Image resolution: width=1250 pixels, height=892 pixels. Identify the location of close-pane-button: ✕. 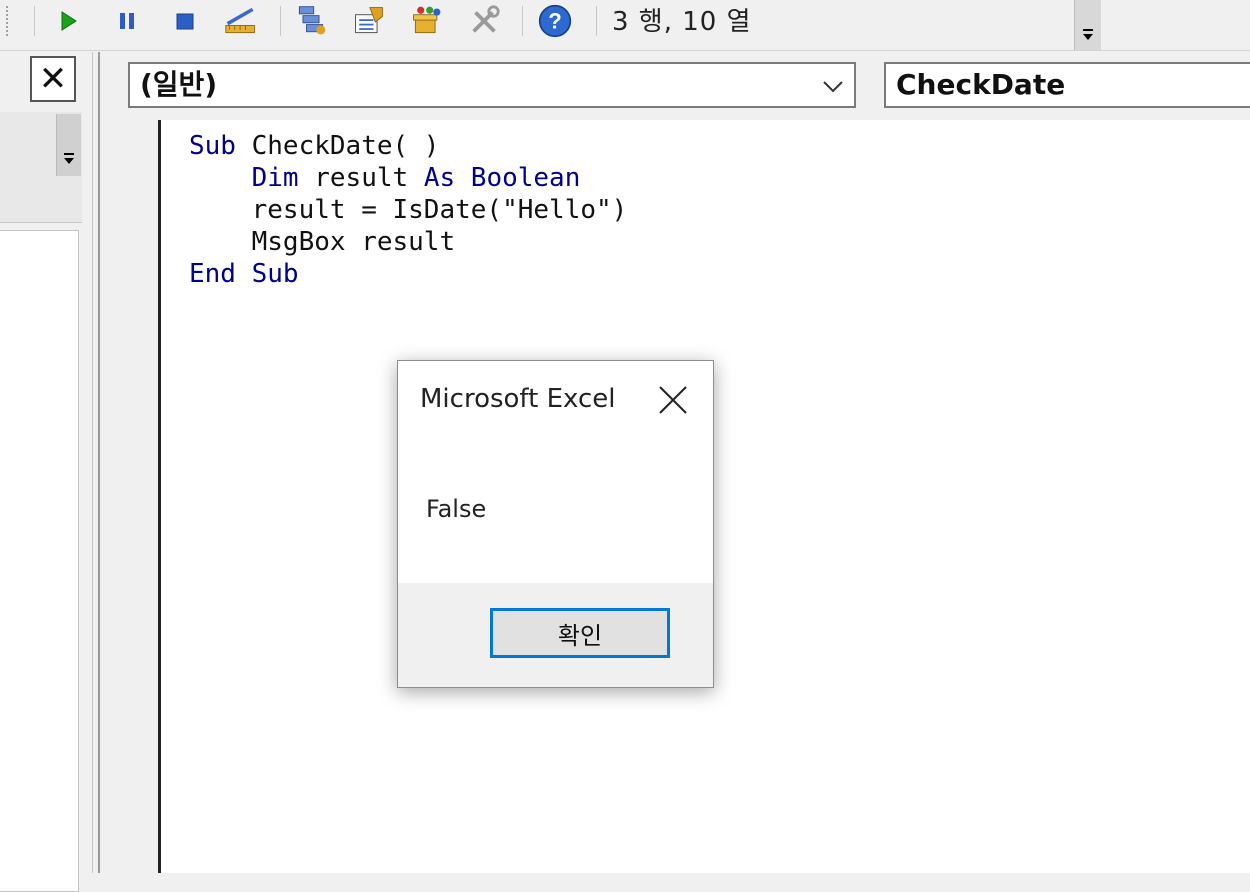
(53, 79).